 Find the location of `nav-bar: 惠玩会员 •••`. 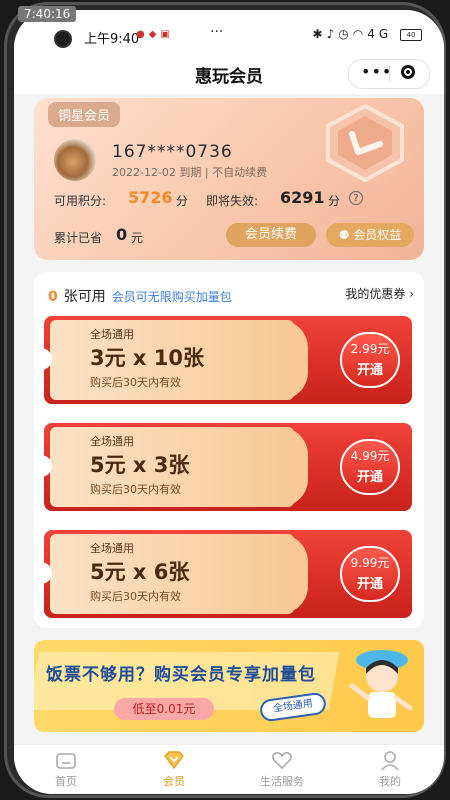

nav-bar: 惠玩会员 ••• is located at coordinates (229, 74).